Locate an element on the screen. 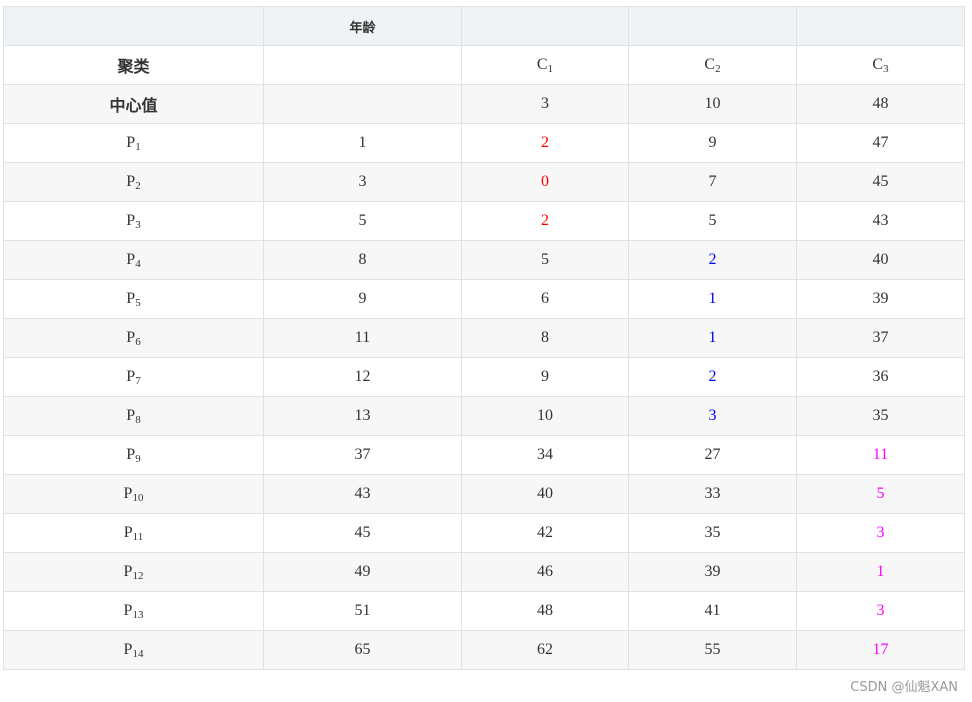  dist-c2-cell: 55 is located at coordinates (712, 650).